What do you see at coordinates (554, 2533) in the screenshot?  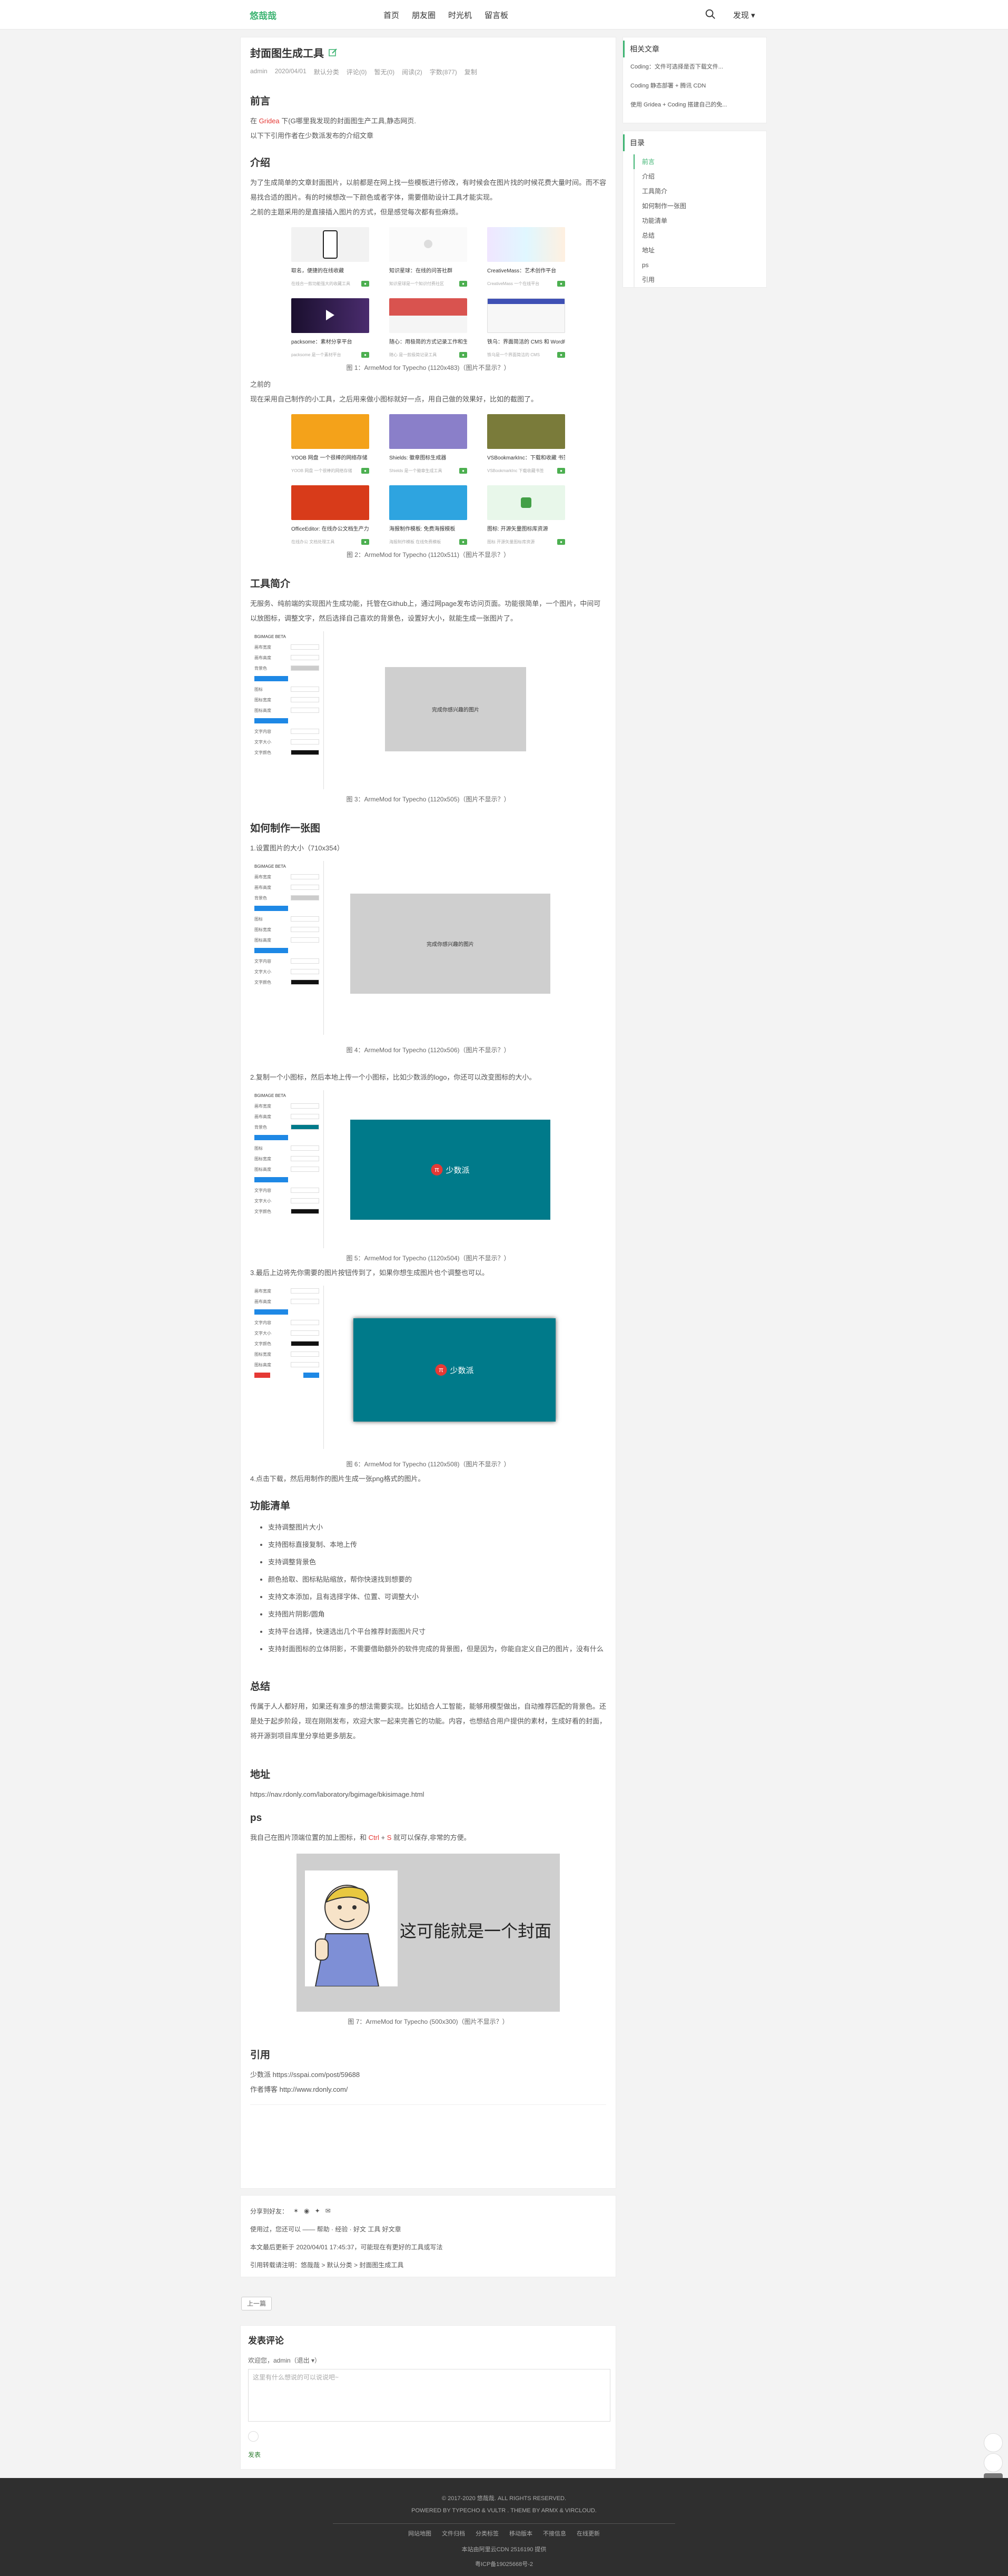 I see `footer-link: 不接信息` at bounding box center [554, 2533].